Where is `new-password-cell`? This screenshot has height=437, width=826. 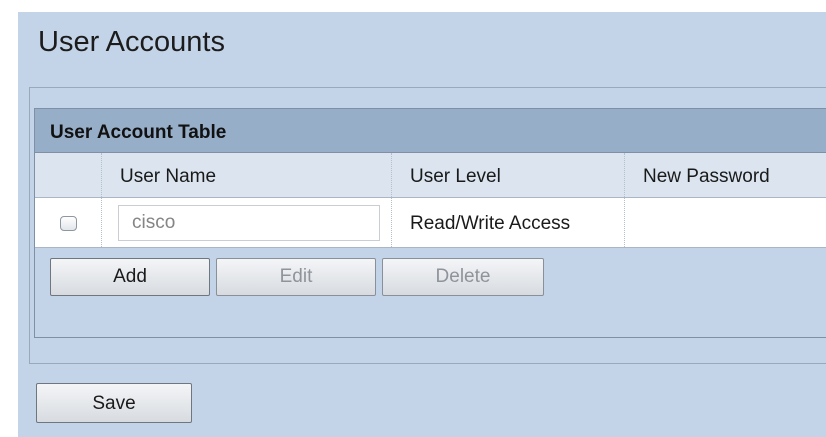
new-password-cell is located at coordinates (725, 222).